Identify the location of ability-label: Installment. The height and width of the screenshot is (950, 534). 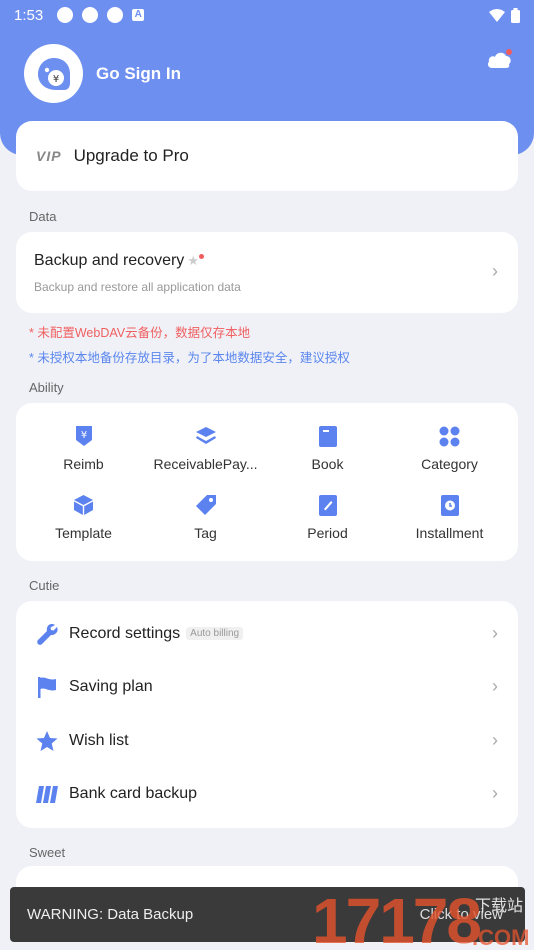
(449, 533).